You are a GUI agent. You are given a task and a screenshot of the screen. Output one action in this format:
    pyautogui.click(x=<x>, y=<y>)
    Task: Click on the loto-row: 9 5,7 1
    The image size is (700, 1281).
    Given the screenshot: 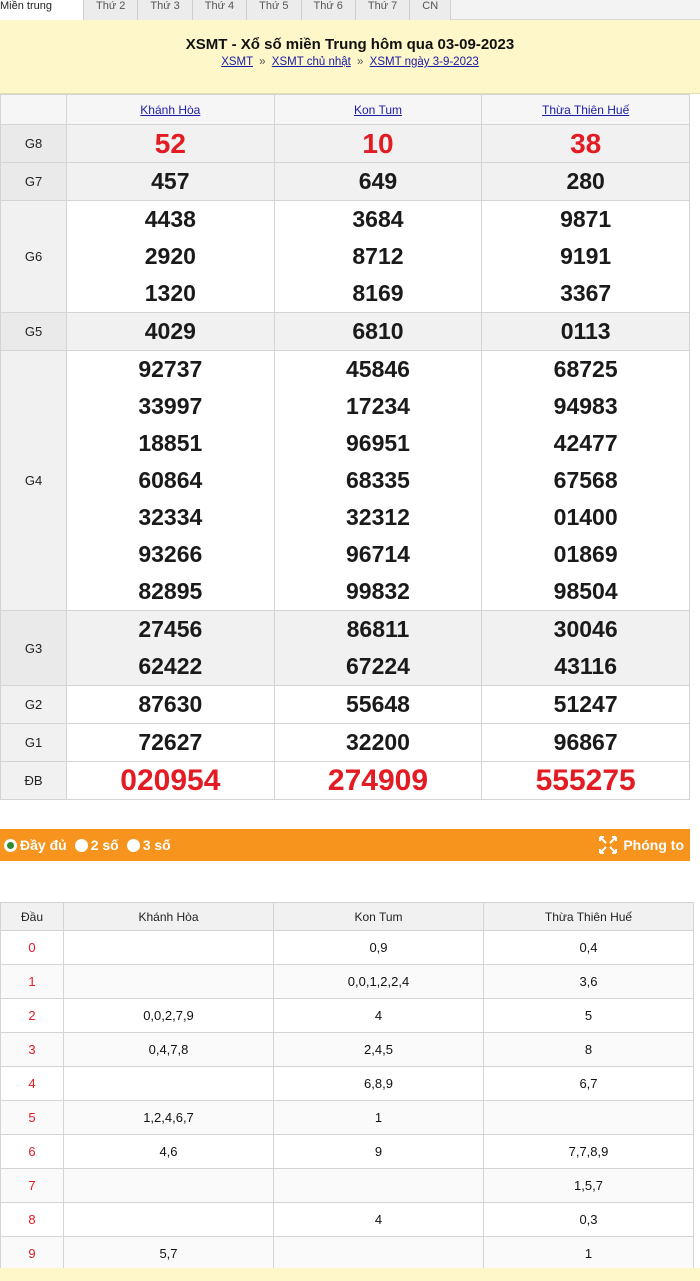 What is the action you would take?
    pyautogui.click(x=347, y=1253)
    